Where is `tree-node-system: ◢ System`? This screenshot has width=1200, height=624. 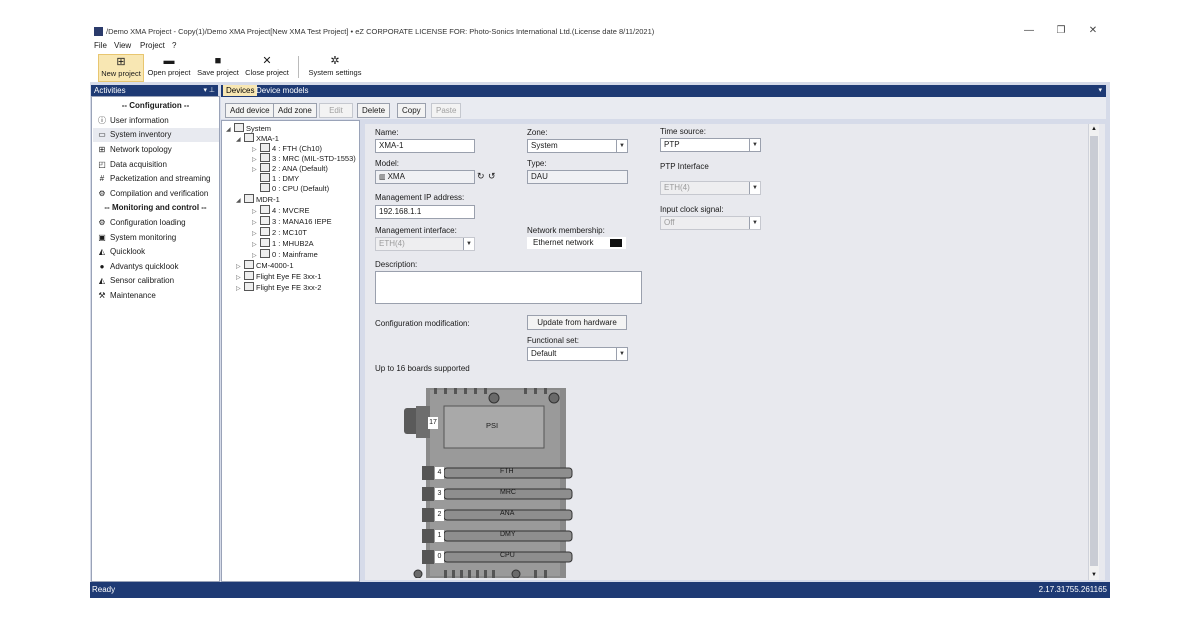
tree-node-system: ◢ System is located at coordinates (248, 128).